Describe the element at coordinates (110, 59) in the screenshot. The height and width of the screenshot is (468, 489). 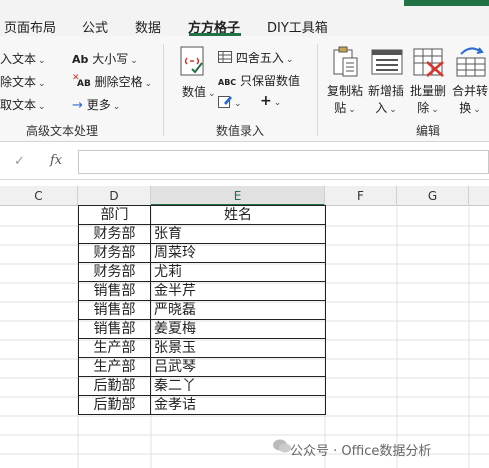
I see `case-label: 大小写` at that location.